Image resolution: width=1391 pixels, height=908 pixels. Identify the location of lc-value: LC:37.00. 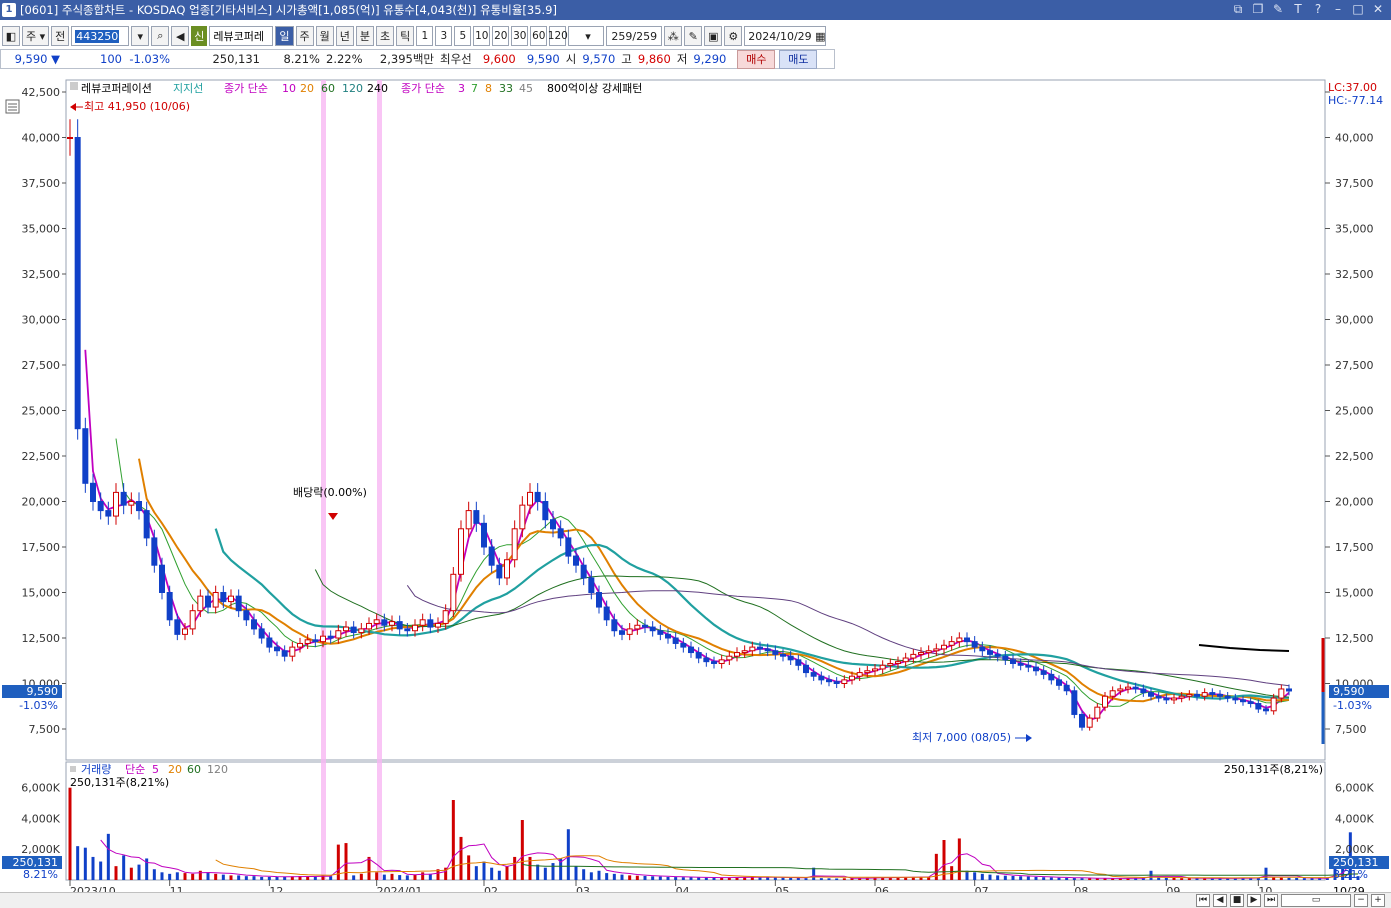
(1352, 87).